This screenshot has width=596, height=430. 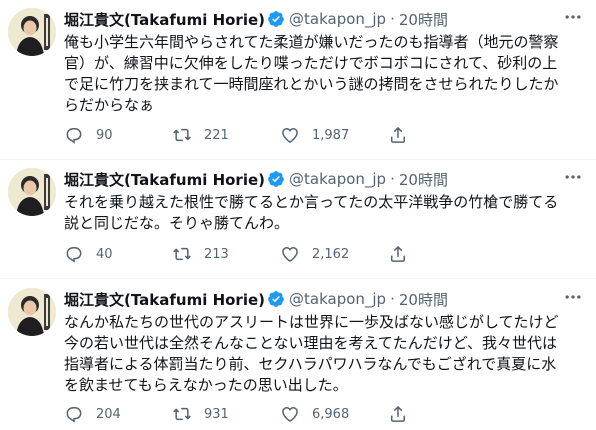 What do you see at coordinates (311, 42) in the screenshot?
I see `tweet-text-line: 俺も小学生六年間やらされてた柔道が嫌いだったのも指導者（地元の警察` at bounding box center [311, 42].